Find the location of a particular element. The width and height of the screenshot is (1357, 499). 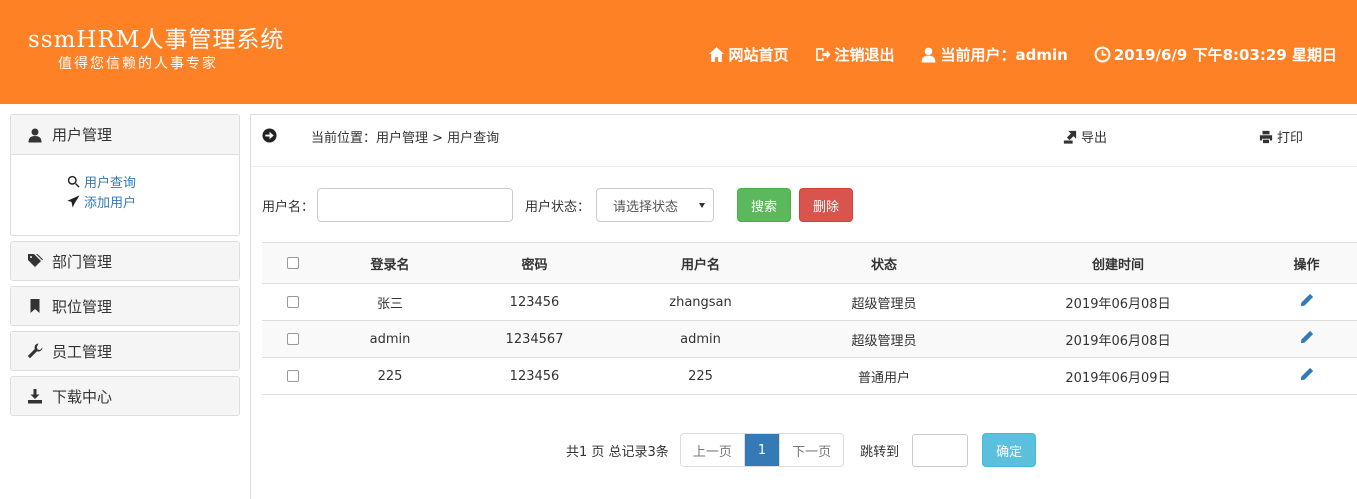

breadcrumb-bar: 当前位置：用户管理 > 用户查询 导出 打印 is located at coordinates (804, 141).